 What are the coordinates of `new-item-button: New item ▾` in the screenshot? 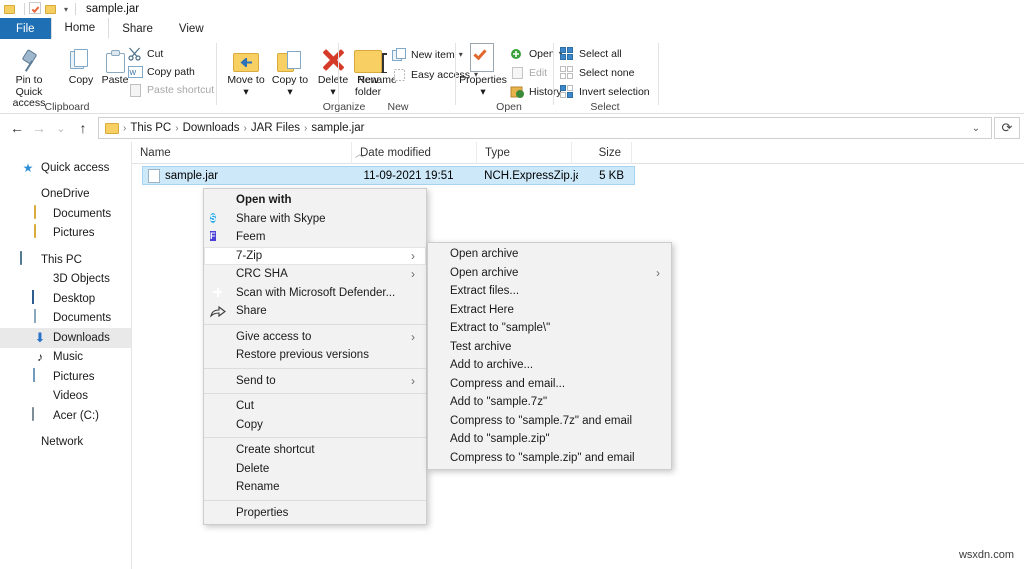 It's located at (427, 54).